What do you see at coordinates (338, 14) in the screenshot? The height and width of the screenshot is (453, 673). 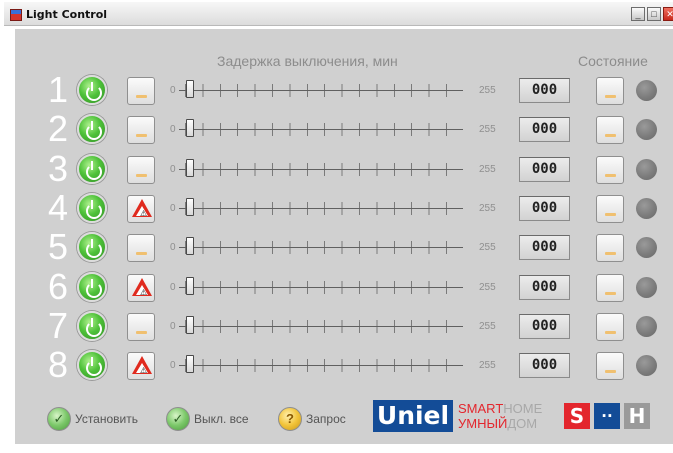 I see `title-bar: Light Control _ □ ✕` at bounding box center [338, 14].